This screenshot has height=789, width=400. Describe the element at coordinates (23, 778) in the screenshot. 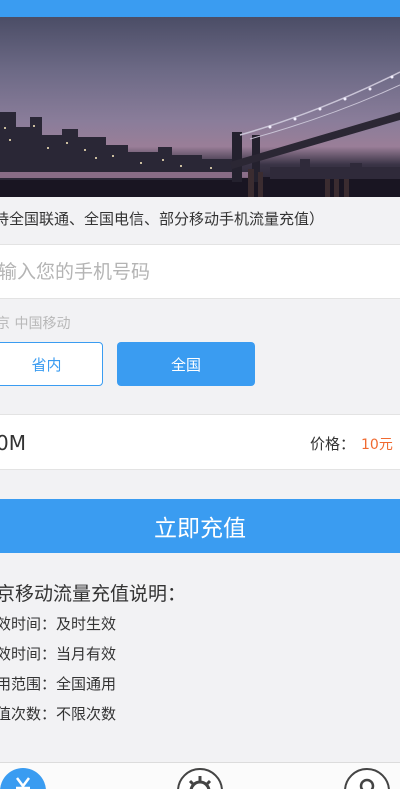

I see `home-icon` at that location.